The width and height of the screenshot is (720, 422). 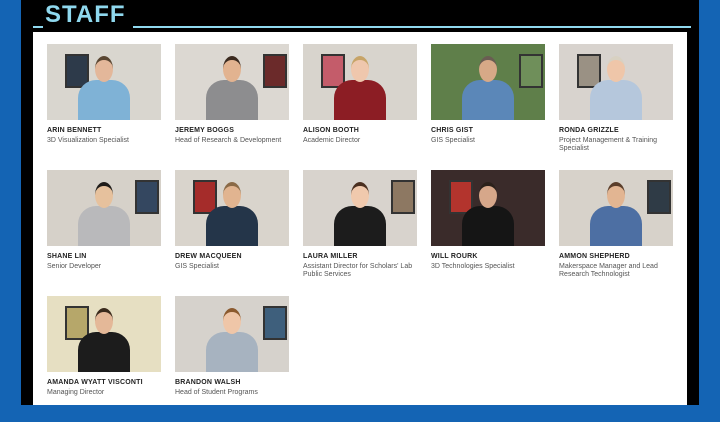 I want to click on staff-card: WILL ROURK 3D Technologies Specialist, so click(x=488, y=233).